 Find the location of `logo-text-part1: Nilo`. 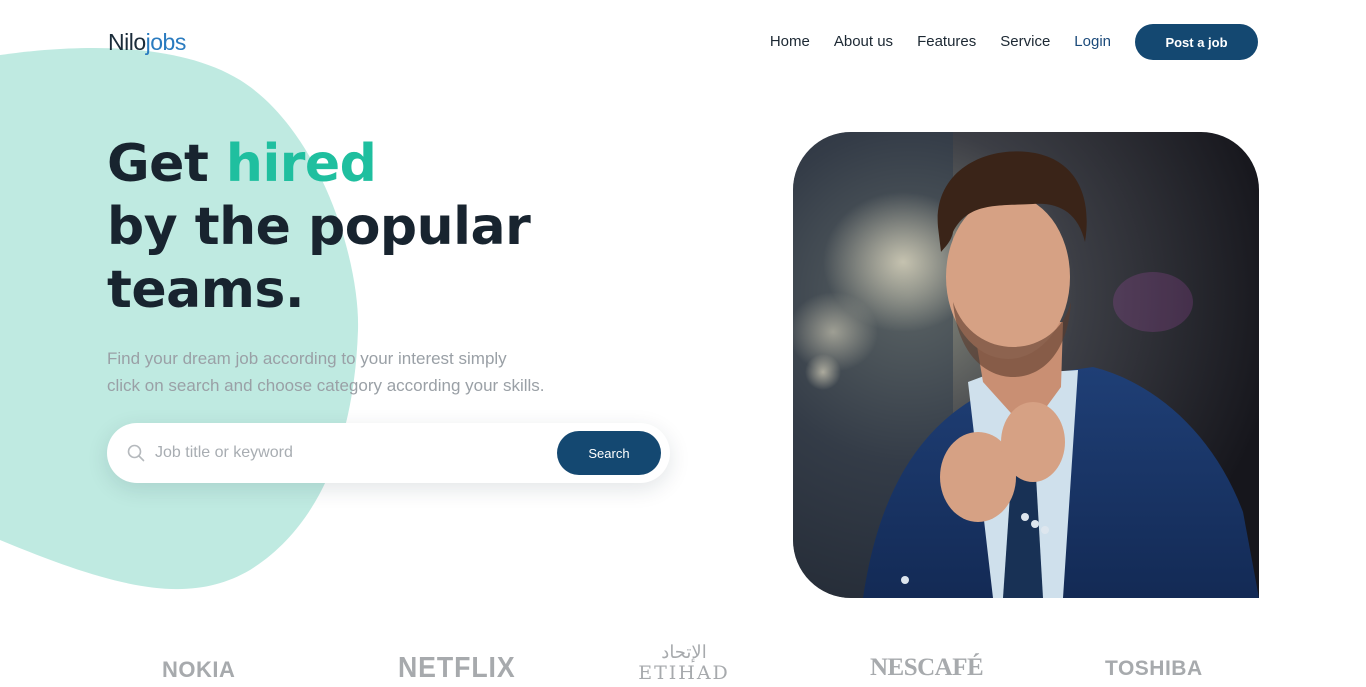

logo-text-part1: Nilo is located at coordinates (127, 42).